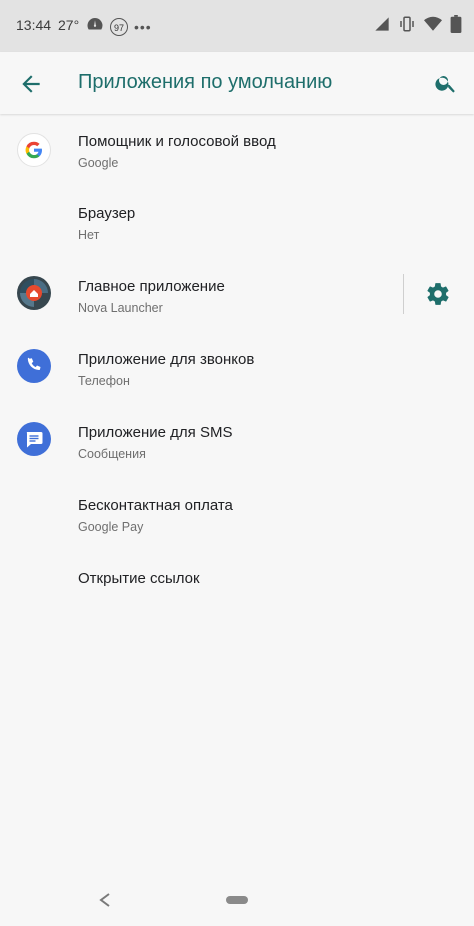 This screenshot has width=474, height=926. What do you see at coordinates (111, 527) in the screenshot?
I see `list-item-subtitle: Google Pay` at bounding box center [111, 527].